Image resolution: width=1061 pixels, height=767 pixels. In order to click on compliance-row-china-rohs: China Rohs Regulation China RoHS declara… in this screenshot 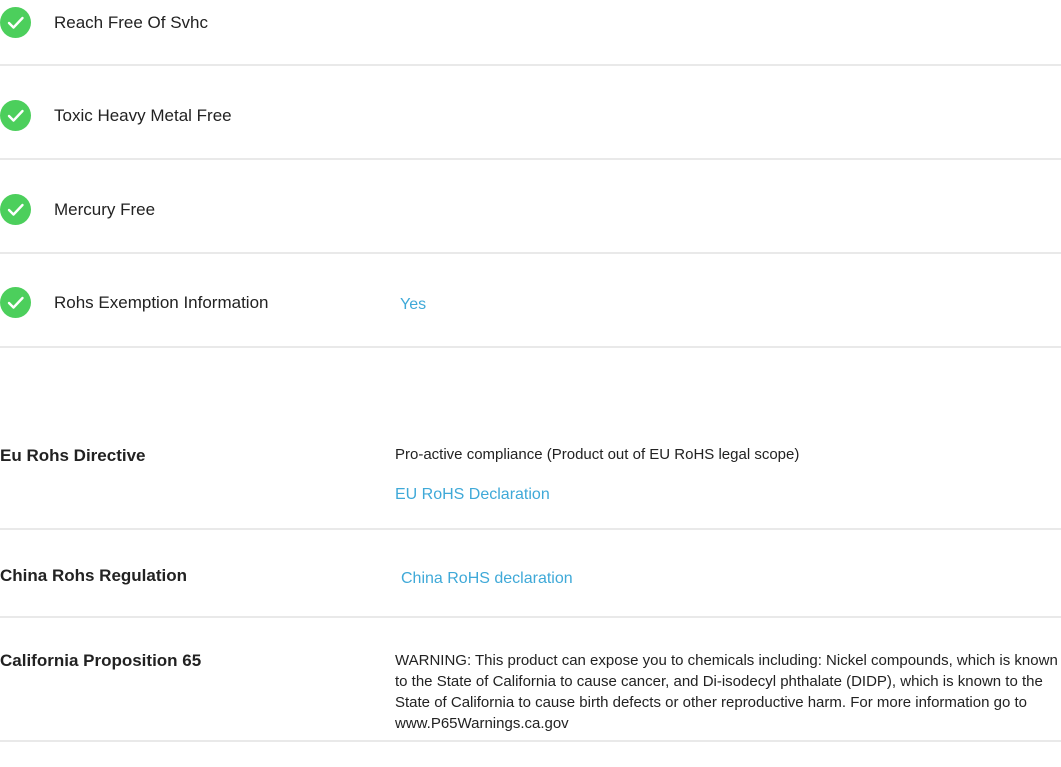, I will do `click(530, 574)`.